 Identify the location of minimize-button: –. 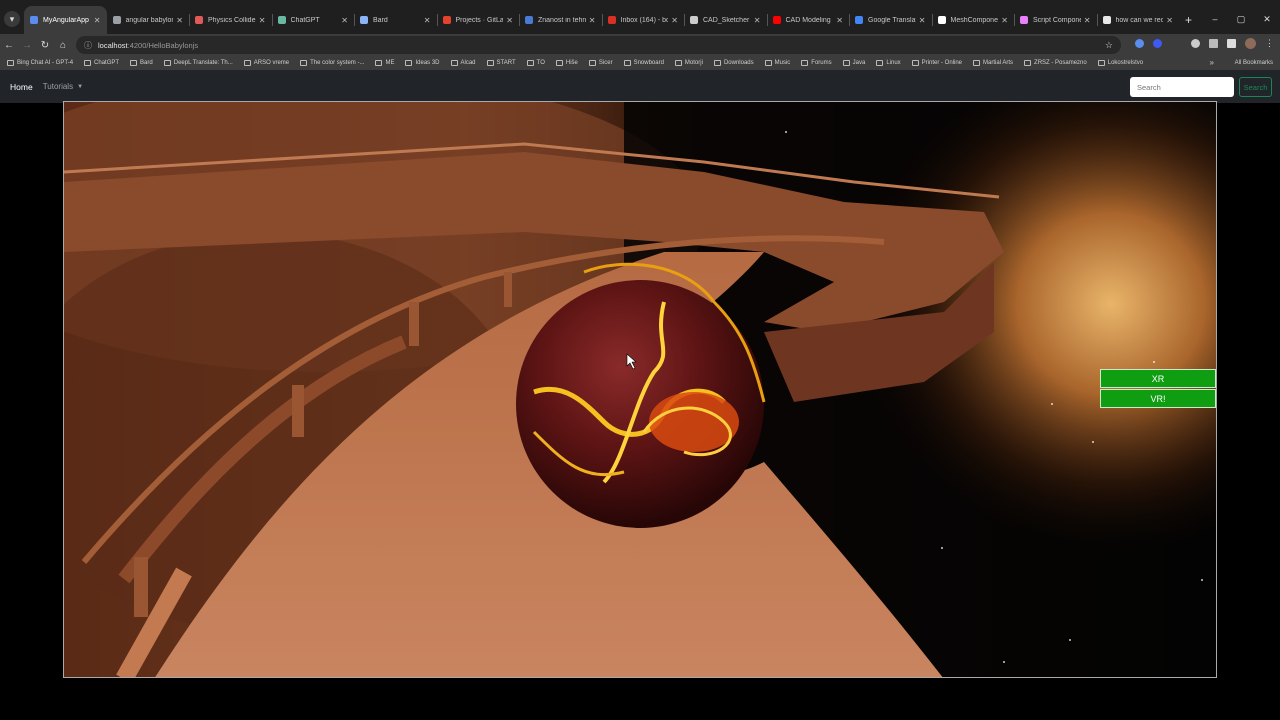
(1215, 19).